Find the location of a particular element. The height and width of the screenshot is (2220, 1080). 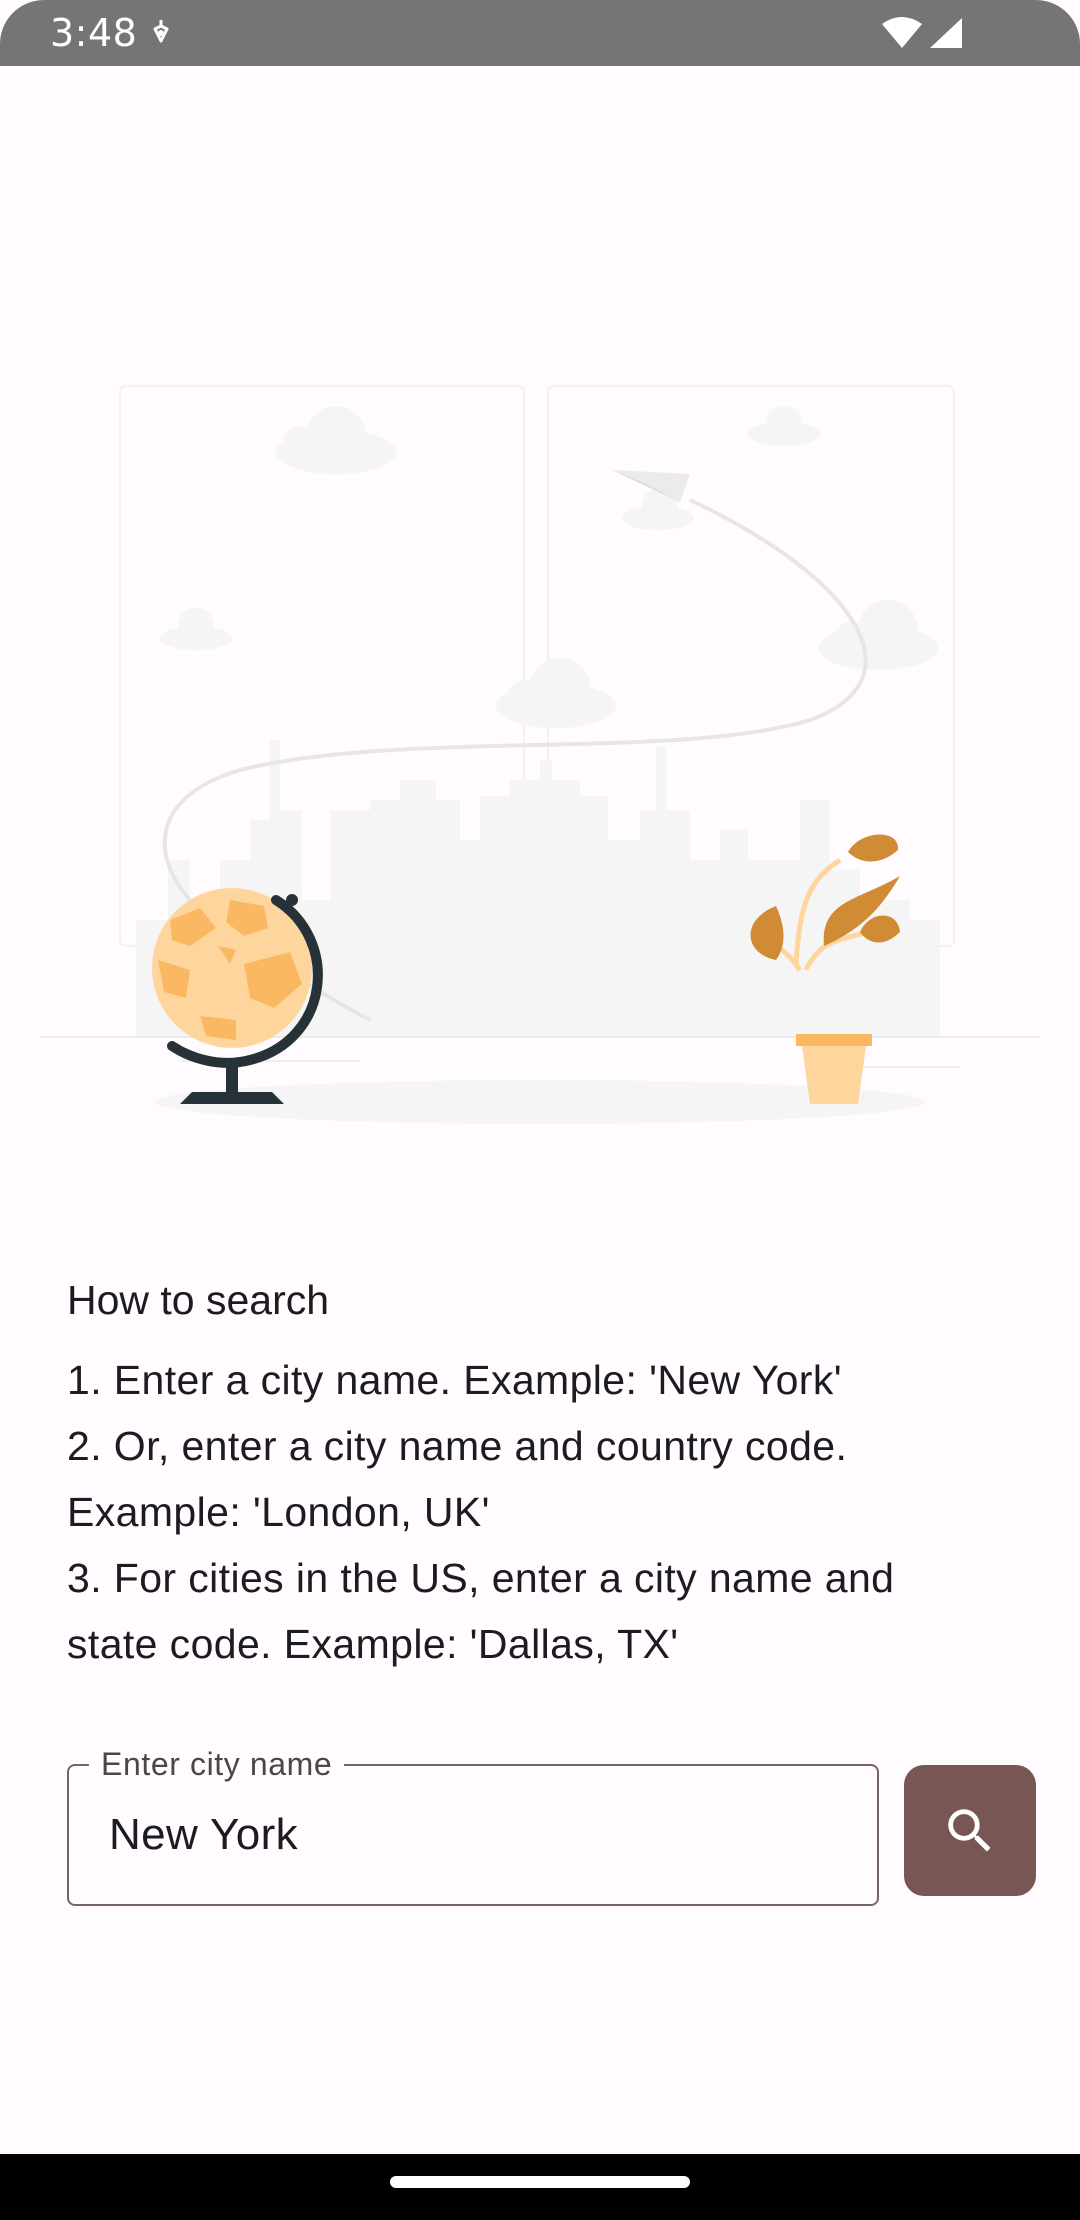

notification-icon is located at coordinates (161, 31).